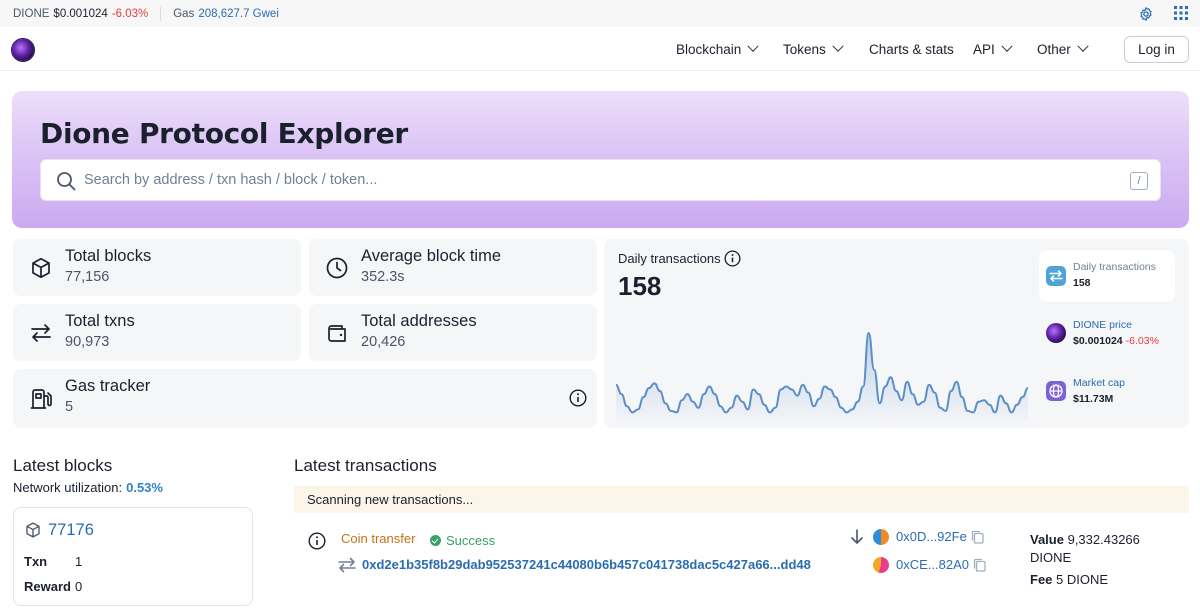 The width and height of the screenshot is (1200, 613). I want to click on arrow-down-icon, so click(857, 536).